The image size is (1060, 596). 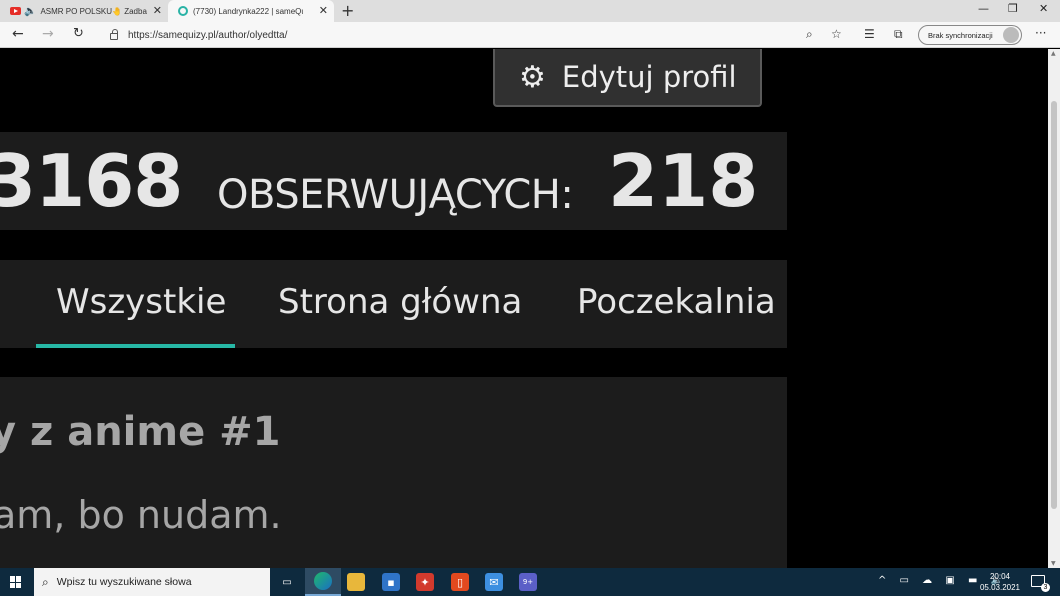 I want to click on lock-icon, so click(x=114, y=34).